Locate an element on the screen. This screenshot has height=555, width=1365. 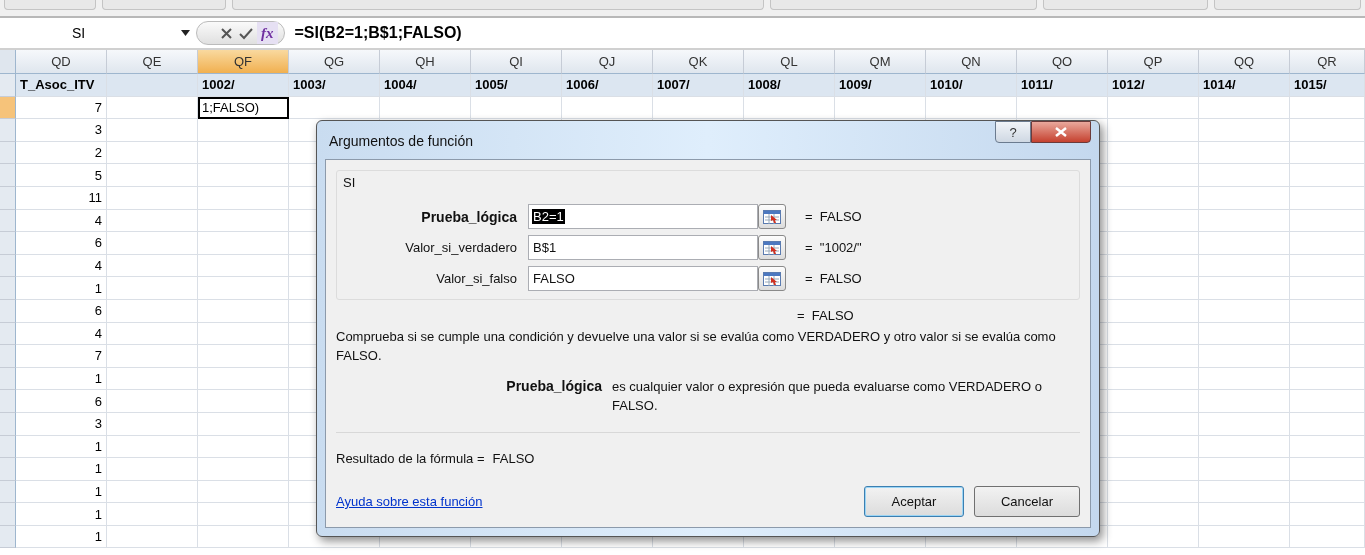
active-cell: 1;FALSO) is located at coordinates (243, 108).